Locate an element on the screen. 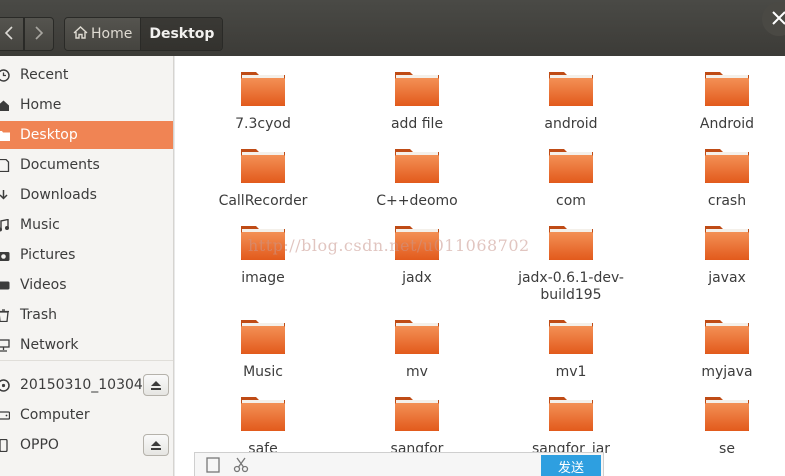 Image resolution: width=785 pixels, height=476 pixels. path-desktop-label: Desktop is located at coordinates (182, 34).